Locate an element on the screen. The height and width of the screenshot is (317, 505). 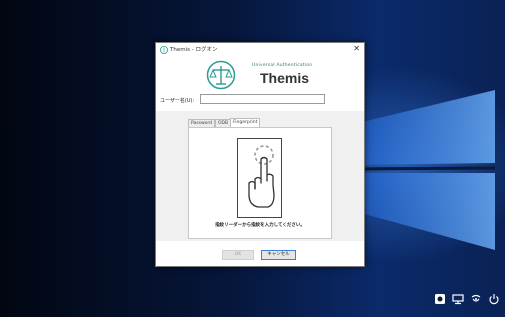
brand-header: Universal Authentication Themis is located at coordinates (266, 76).